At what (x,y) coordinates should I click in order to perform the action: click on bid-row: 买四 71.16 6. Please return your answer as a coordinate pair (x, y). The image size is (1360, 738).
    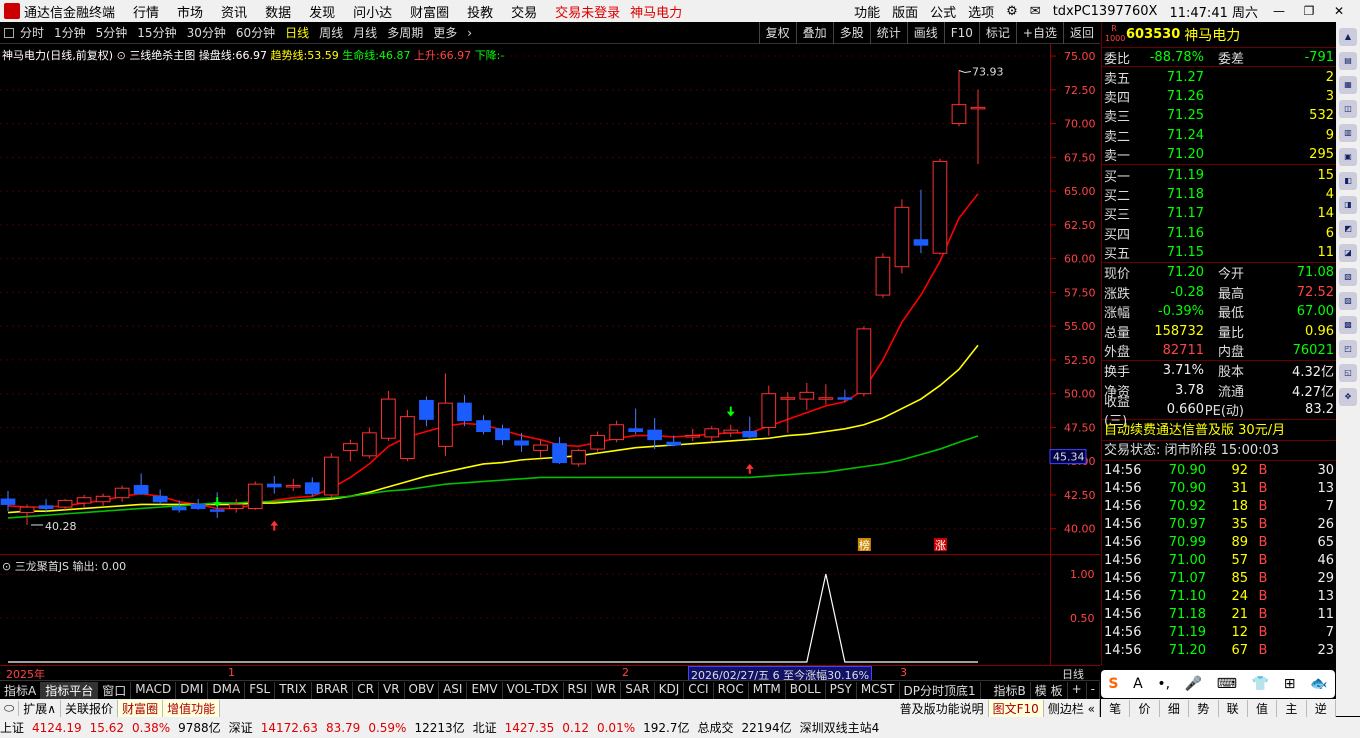
    Looking at the image, I should click on (1219, 233).